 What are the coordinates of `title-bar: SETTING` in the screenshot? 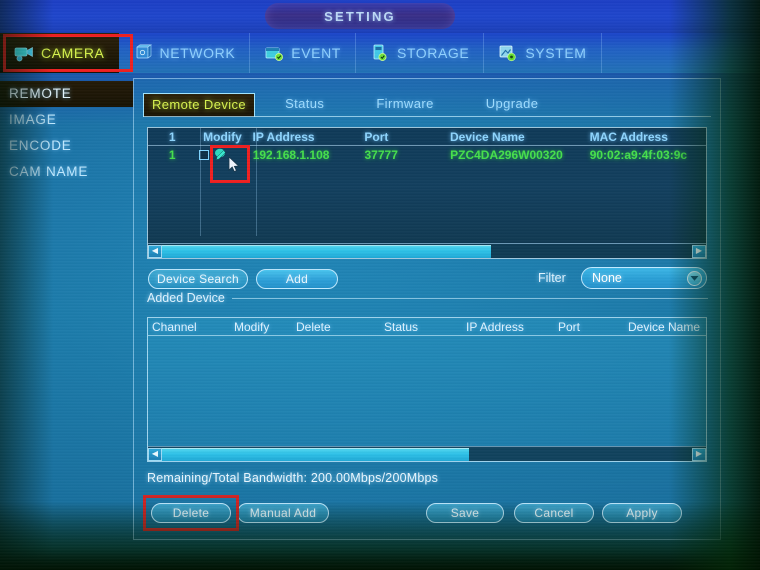 It's located at (380, 16).